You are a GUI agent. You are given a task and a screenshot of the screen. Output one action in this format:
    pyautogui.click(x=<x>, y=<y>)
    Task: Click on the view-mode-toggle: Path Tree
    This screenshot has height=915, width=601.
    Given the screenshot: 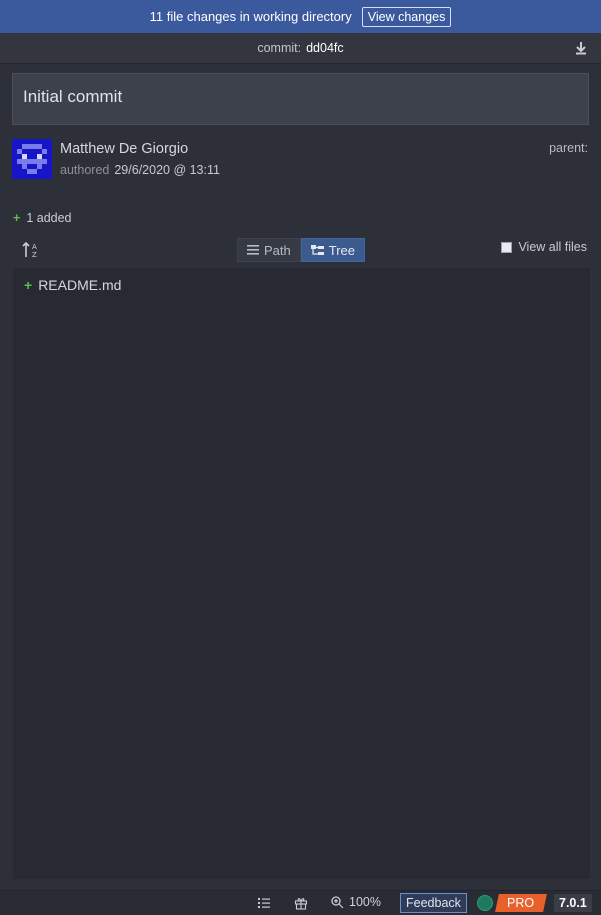 What is the action you would take?
    pyautogui.click(x=301, y=250)
    